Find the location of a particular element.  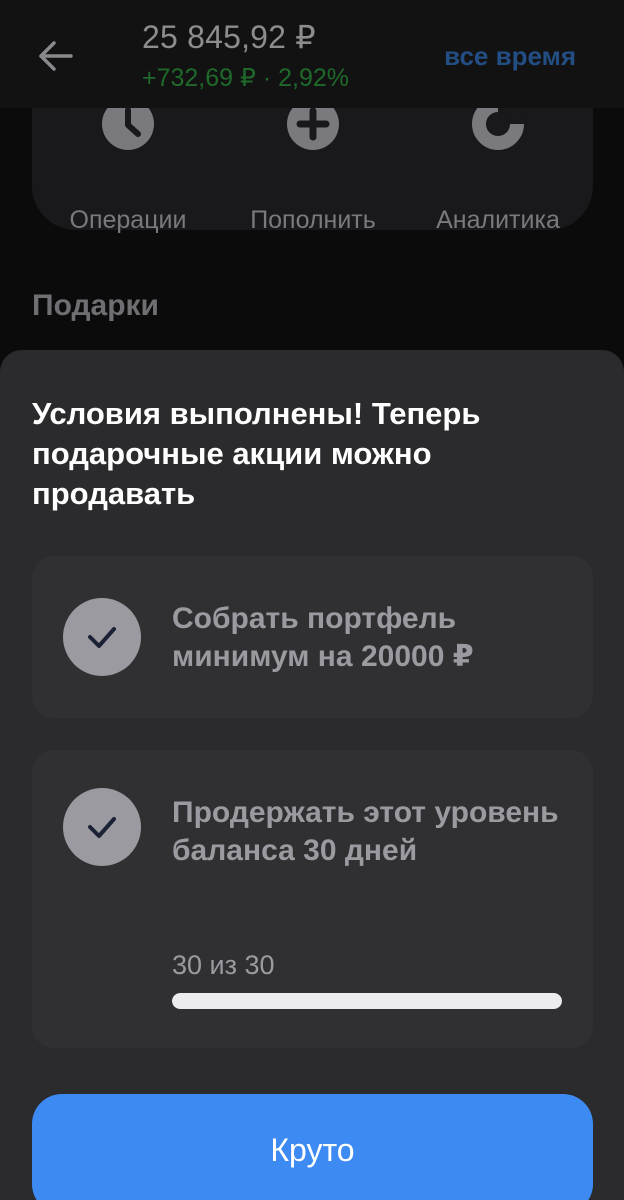

task-card: Собрать портфель минимум на 20000 ₽ is located at coordinates (312, 637).